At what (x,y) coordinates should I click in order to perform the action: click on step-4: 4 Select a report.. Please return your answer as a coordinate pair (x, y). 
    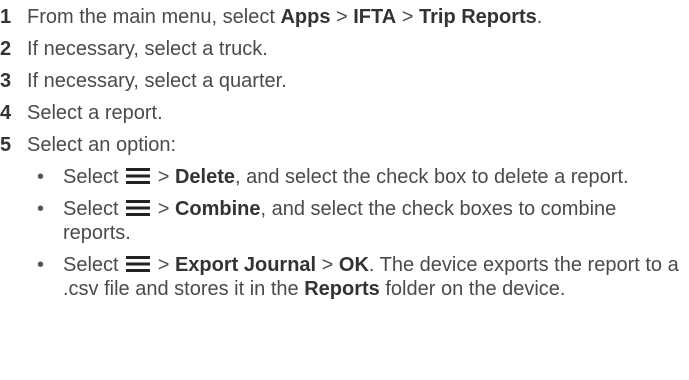
    Looking at the image, I should click on (344, 113).